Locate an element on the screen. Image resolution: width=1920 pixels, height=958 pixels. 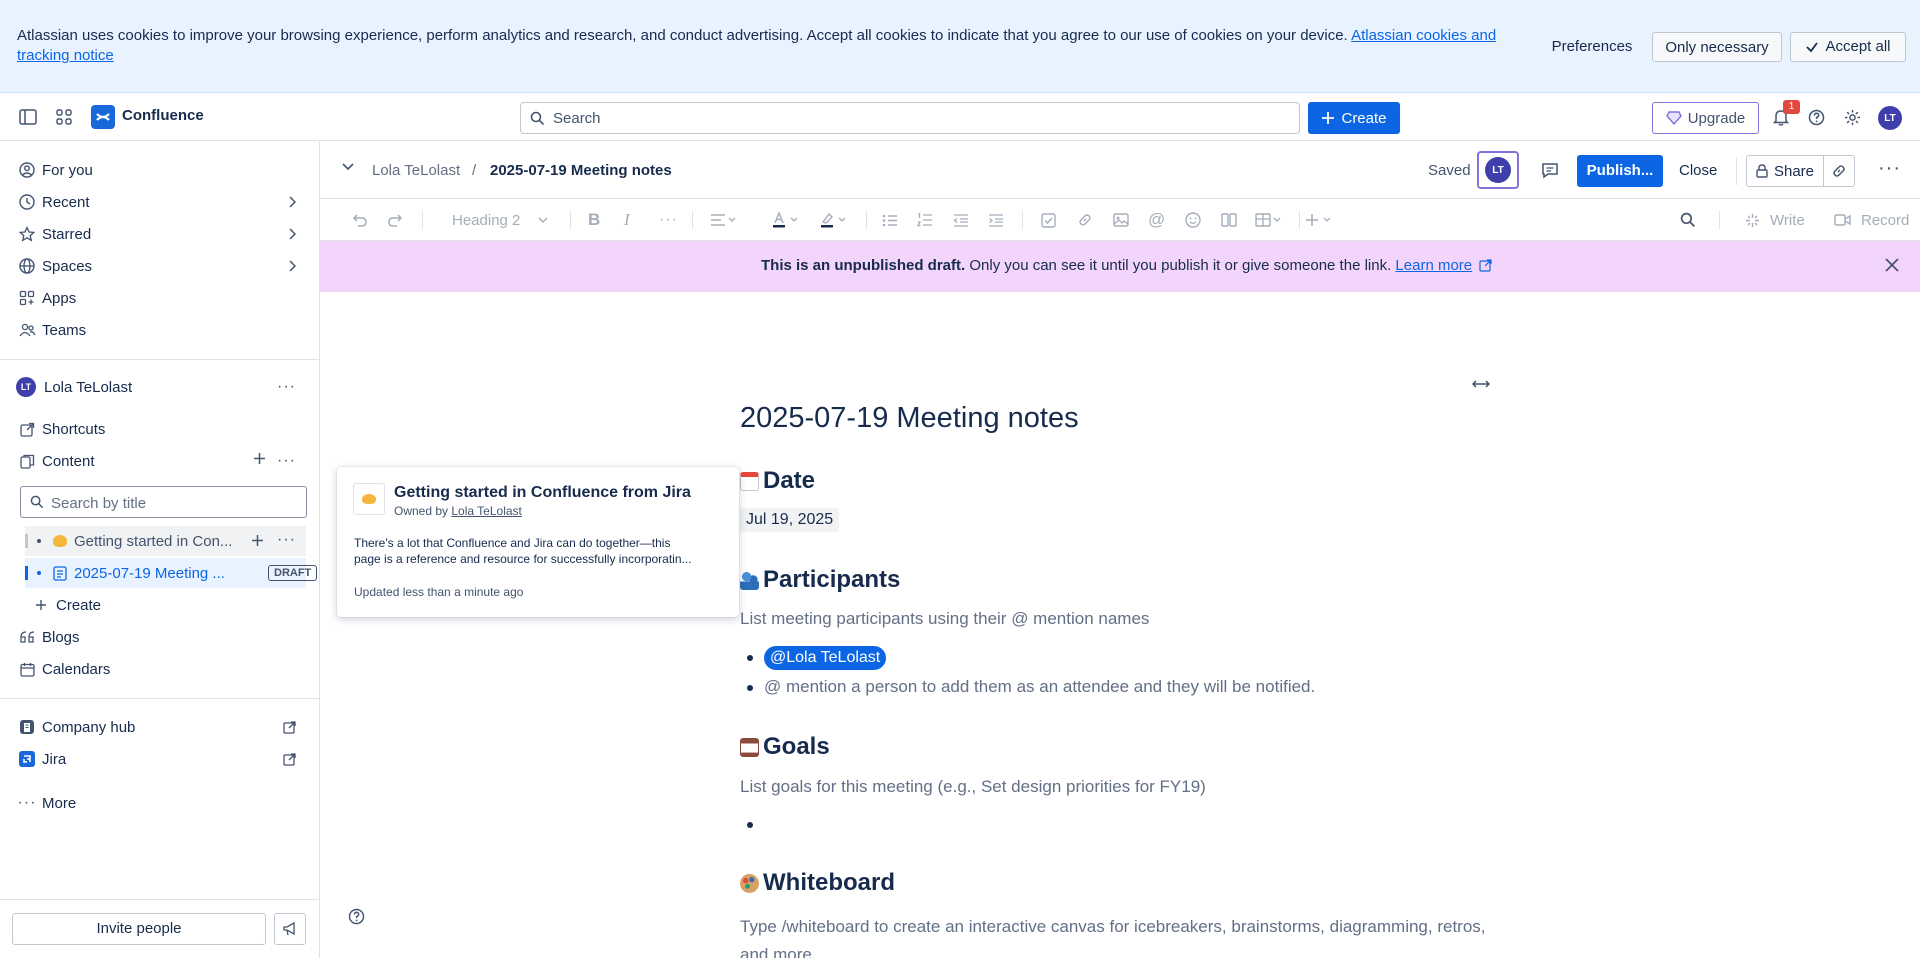
add-content-icon is located at coordinates (259, 458).